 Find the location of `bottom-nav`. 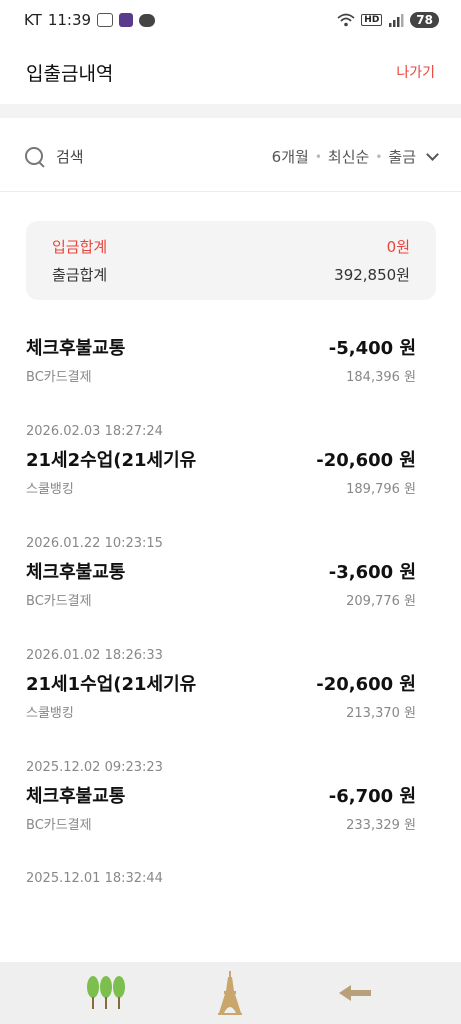

bottom-nav is located at coordinates (230, 993).